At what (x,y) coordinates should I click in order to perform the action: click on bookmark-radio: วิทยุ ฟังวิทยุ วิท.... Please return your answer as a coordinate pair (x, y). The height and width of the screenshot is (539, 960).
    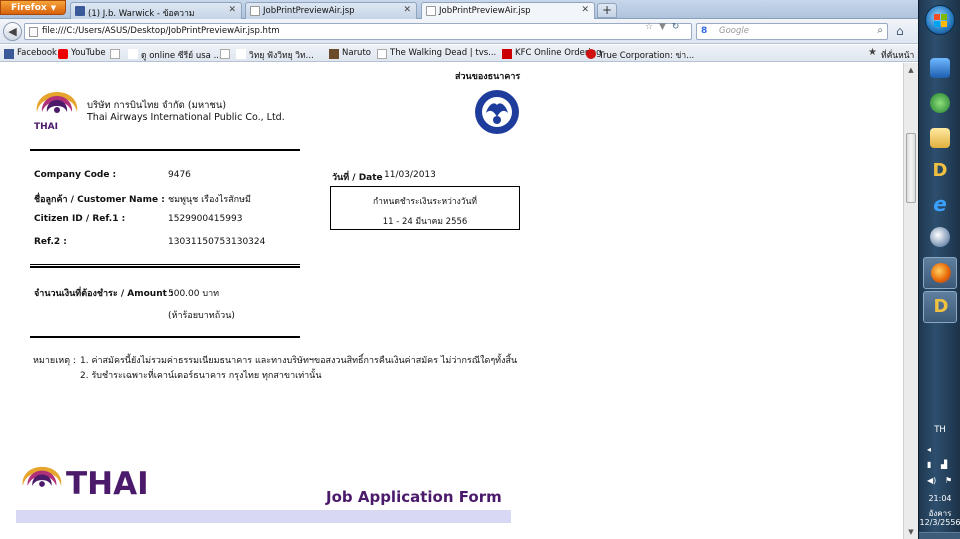
    Looking at the image, I should click on (275, 55).